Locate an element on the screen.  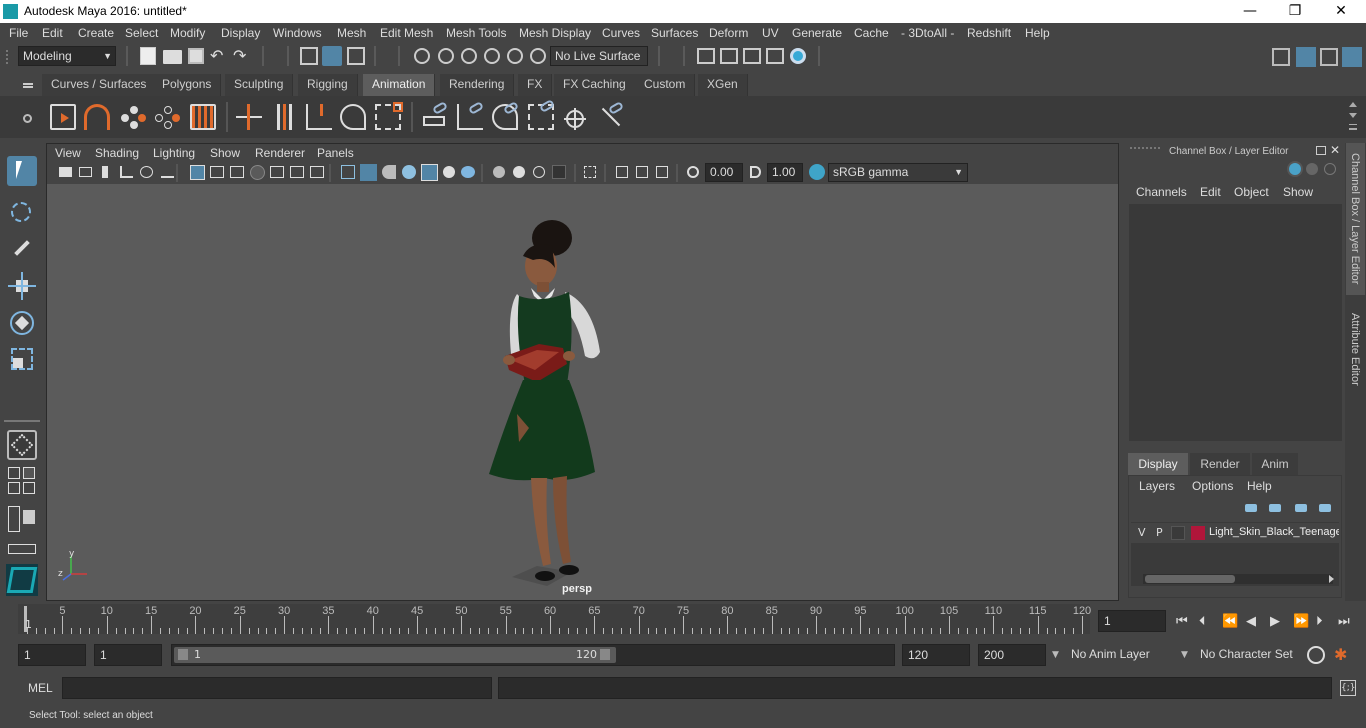
anim-layer-chevron-icon: ▼ is located at coordinates (1055, 655).